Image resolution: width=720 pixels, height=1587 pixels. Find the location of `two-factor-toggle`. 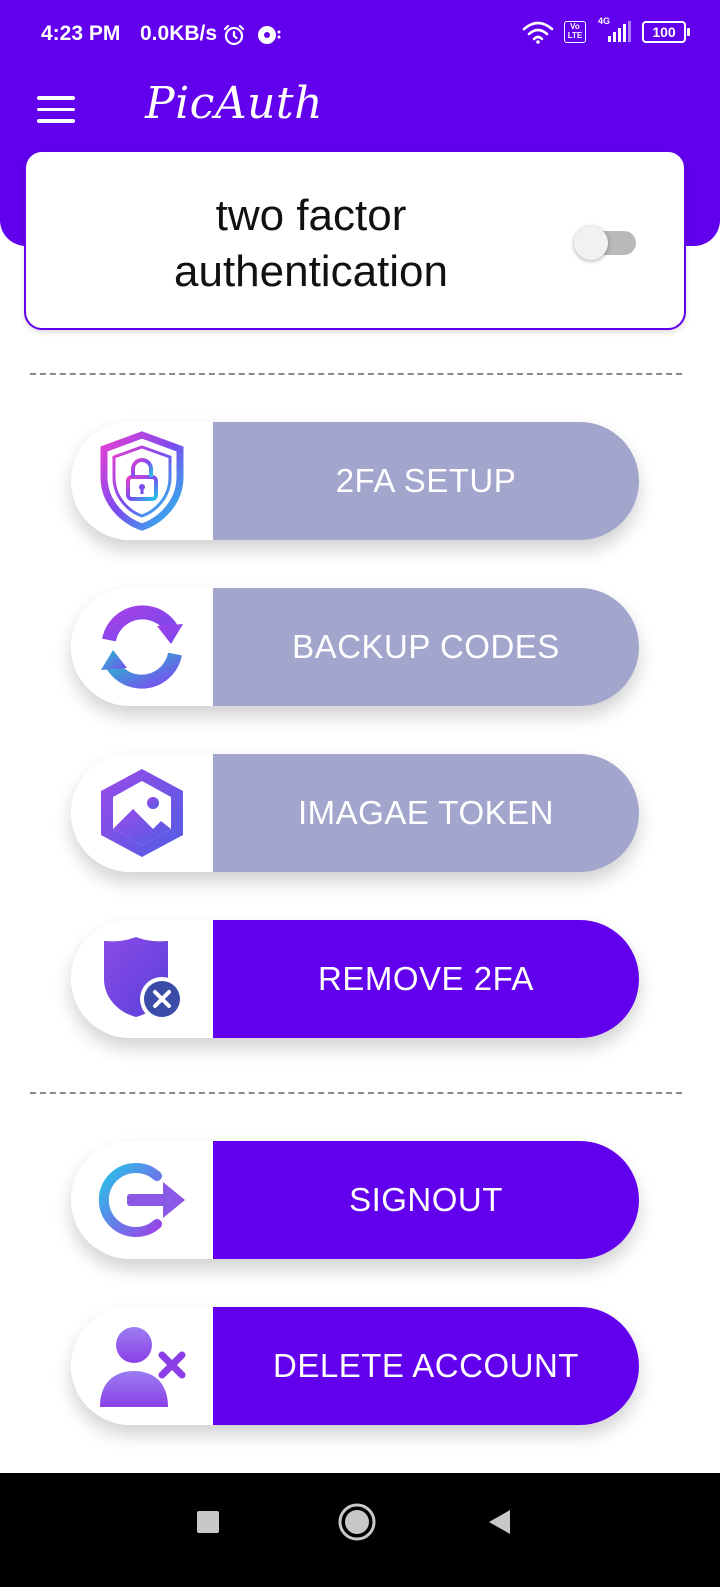

two-factor-toggle is located at coordinates (605, 243).